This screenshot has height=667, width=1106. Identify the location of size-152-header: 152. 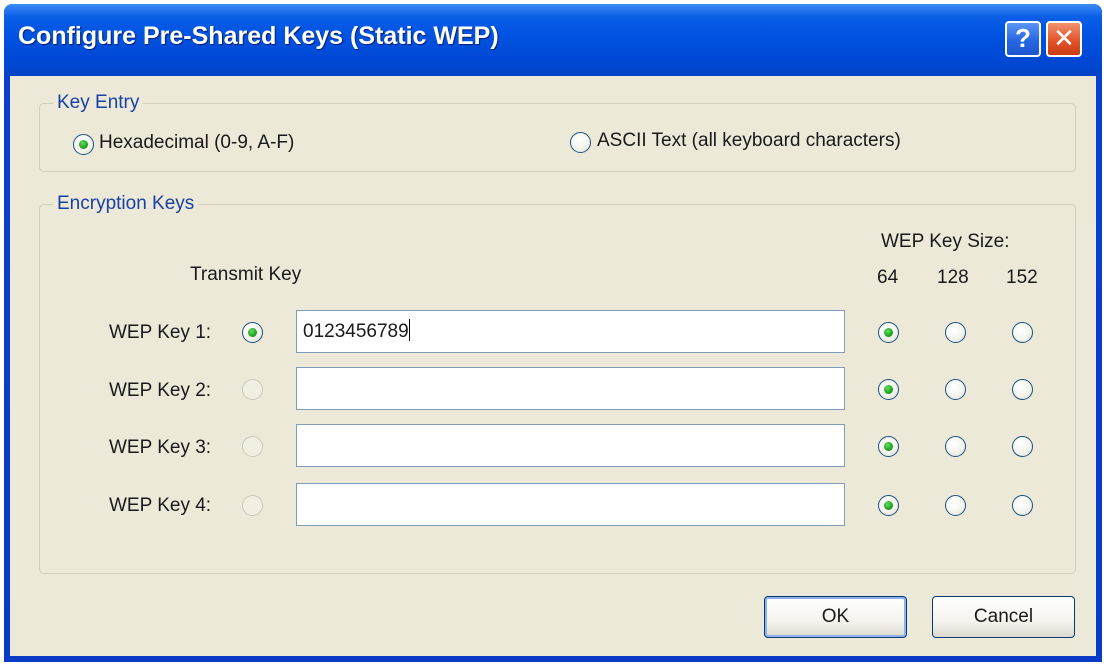
(1022, 277).